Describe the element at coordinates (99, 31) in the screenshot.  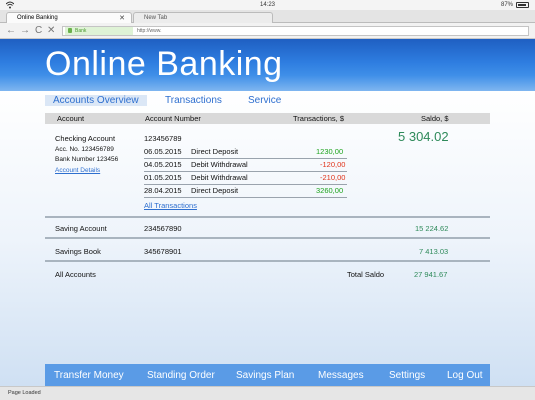
I see `secure-site-indicator: Bank` at that location.